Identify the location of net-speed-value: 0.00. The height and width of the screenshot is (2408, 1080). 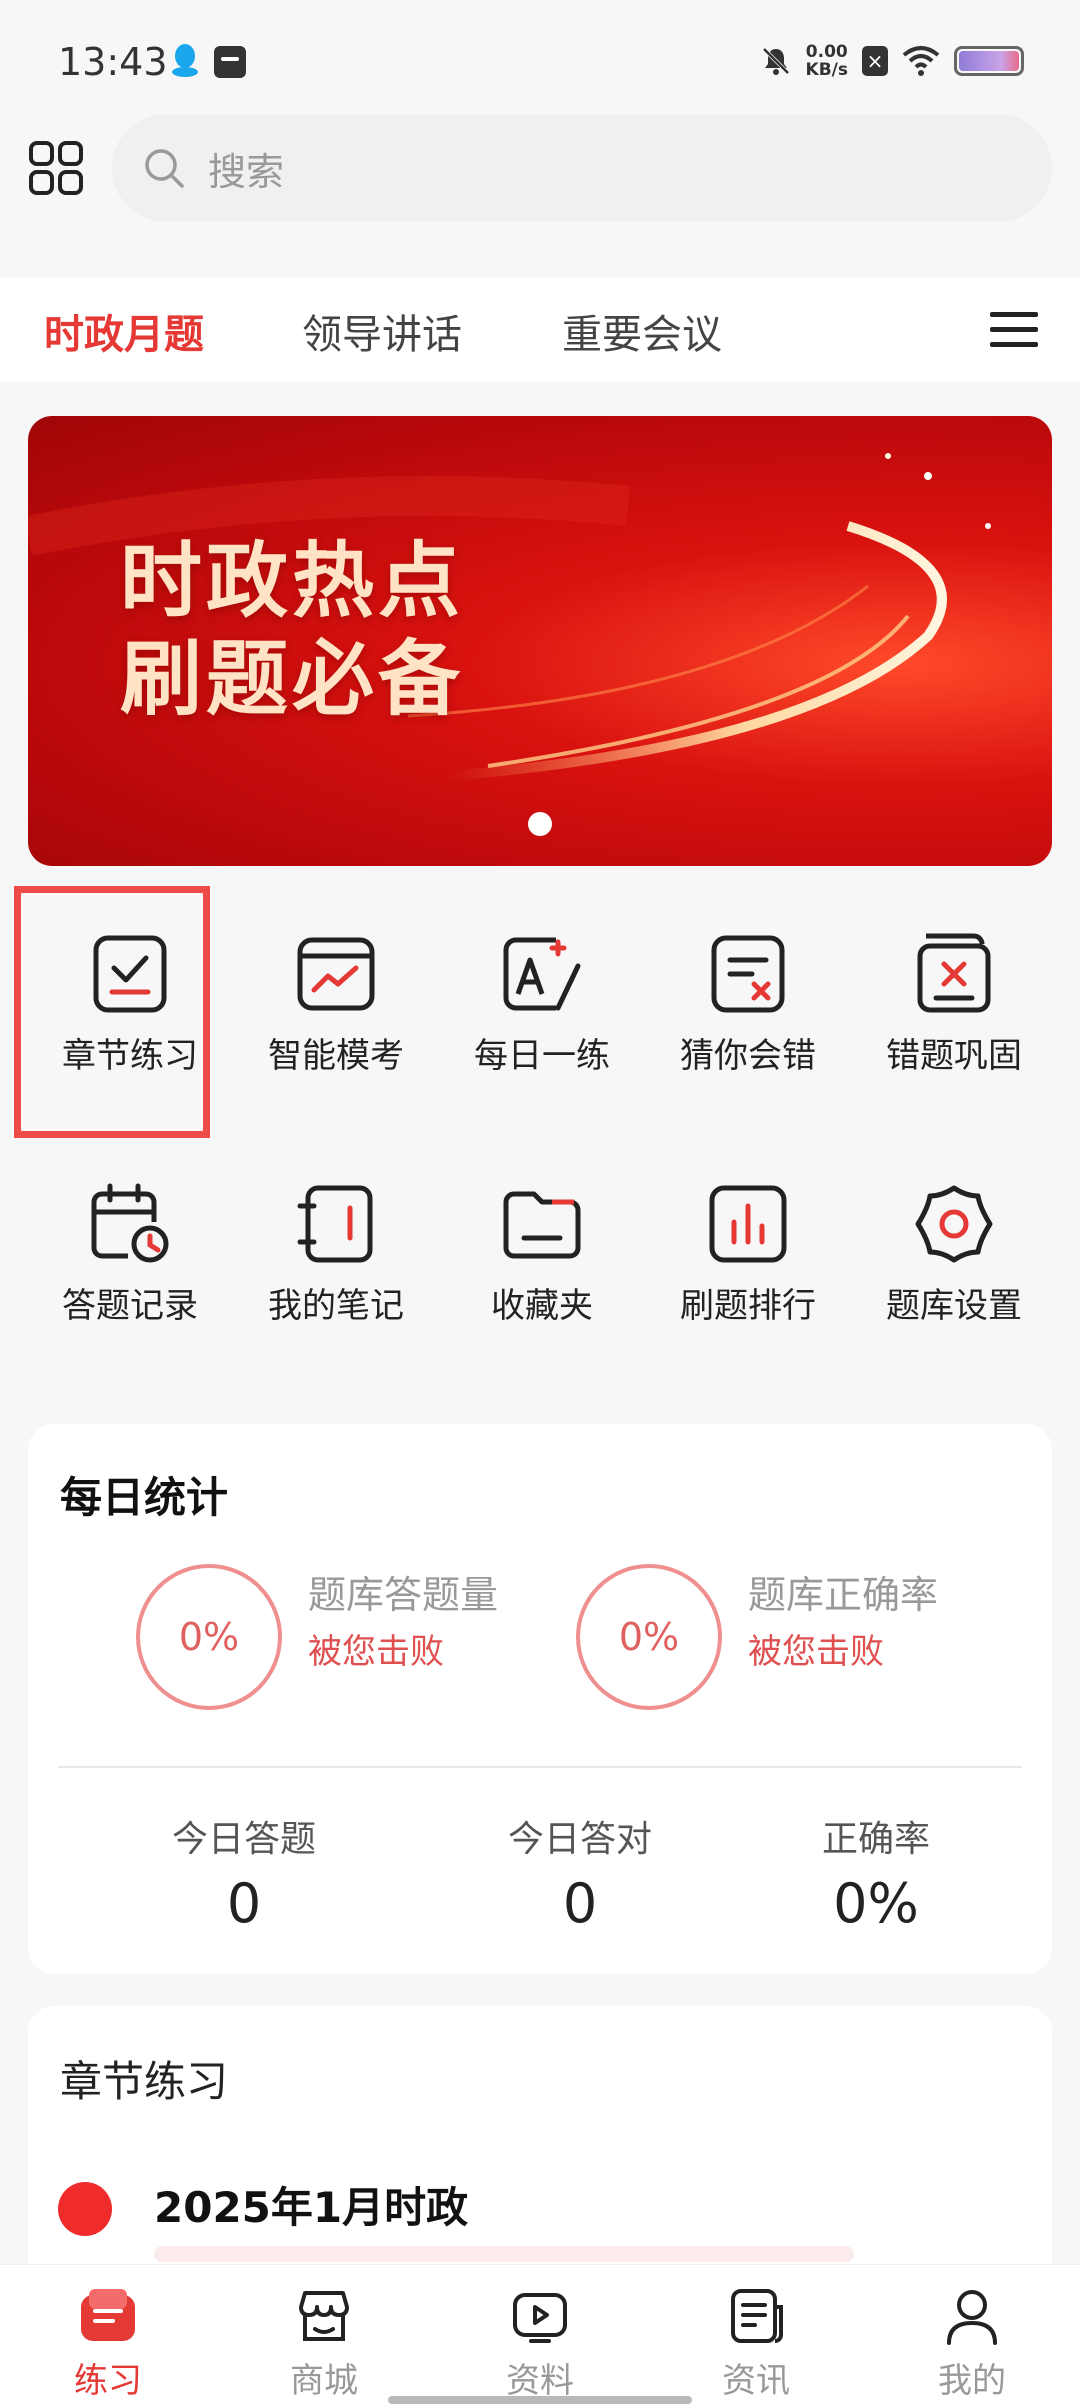
(826, 52).